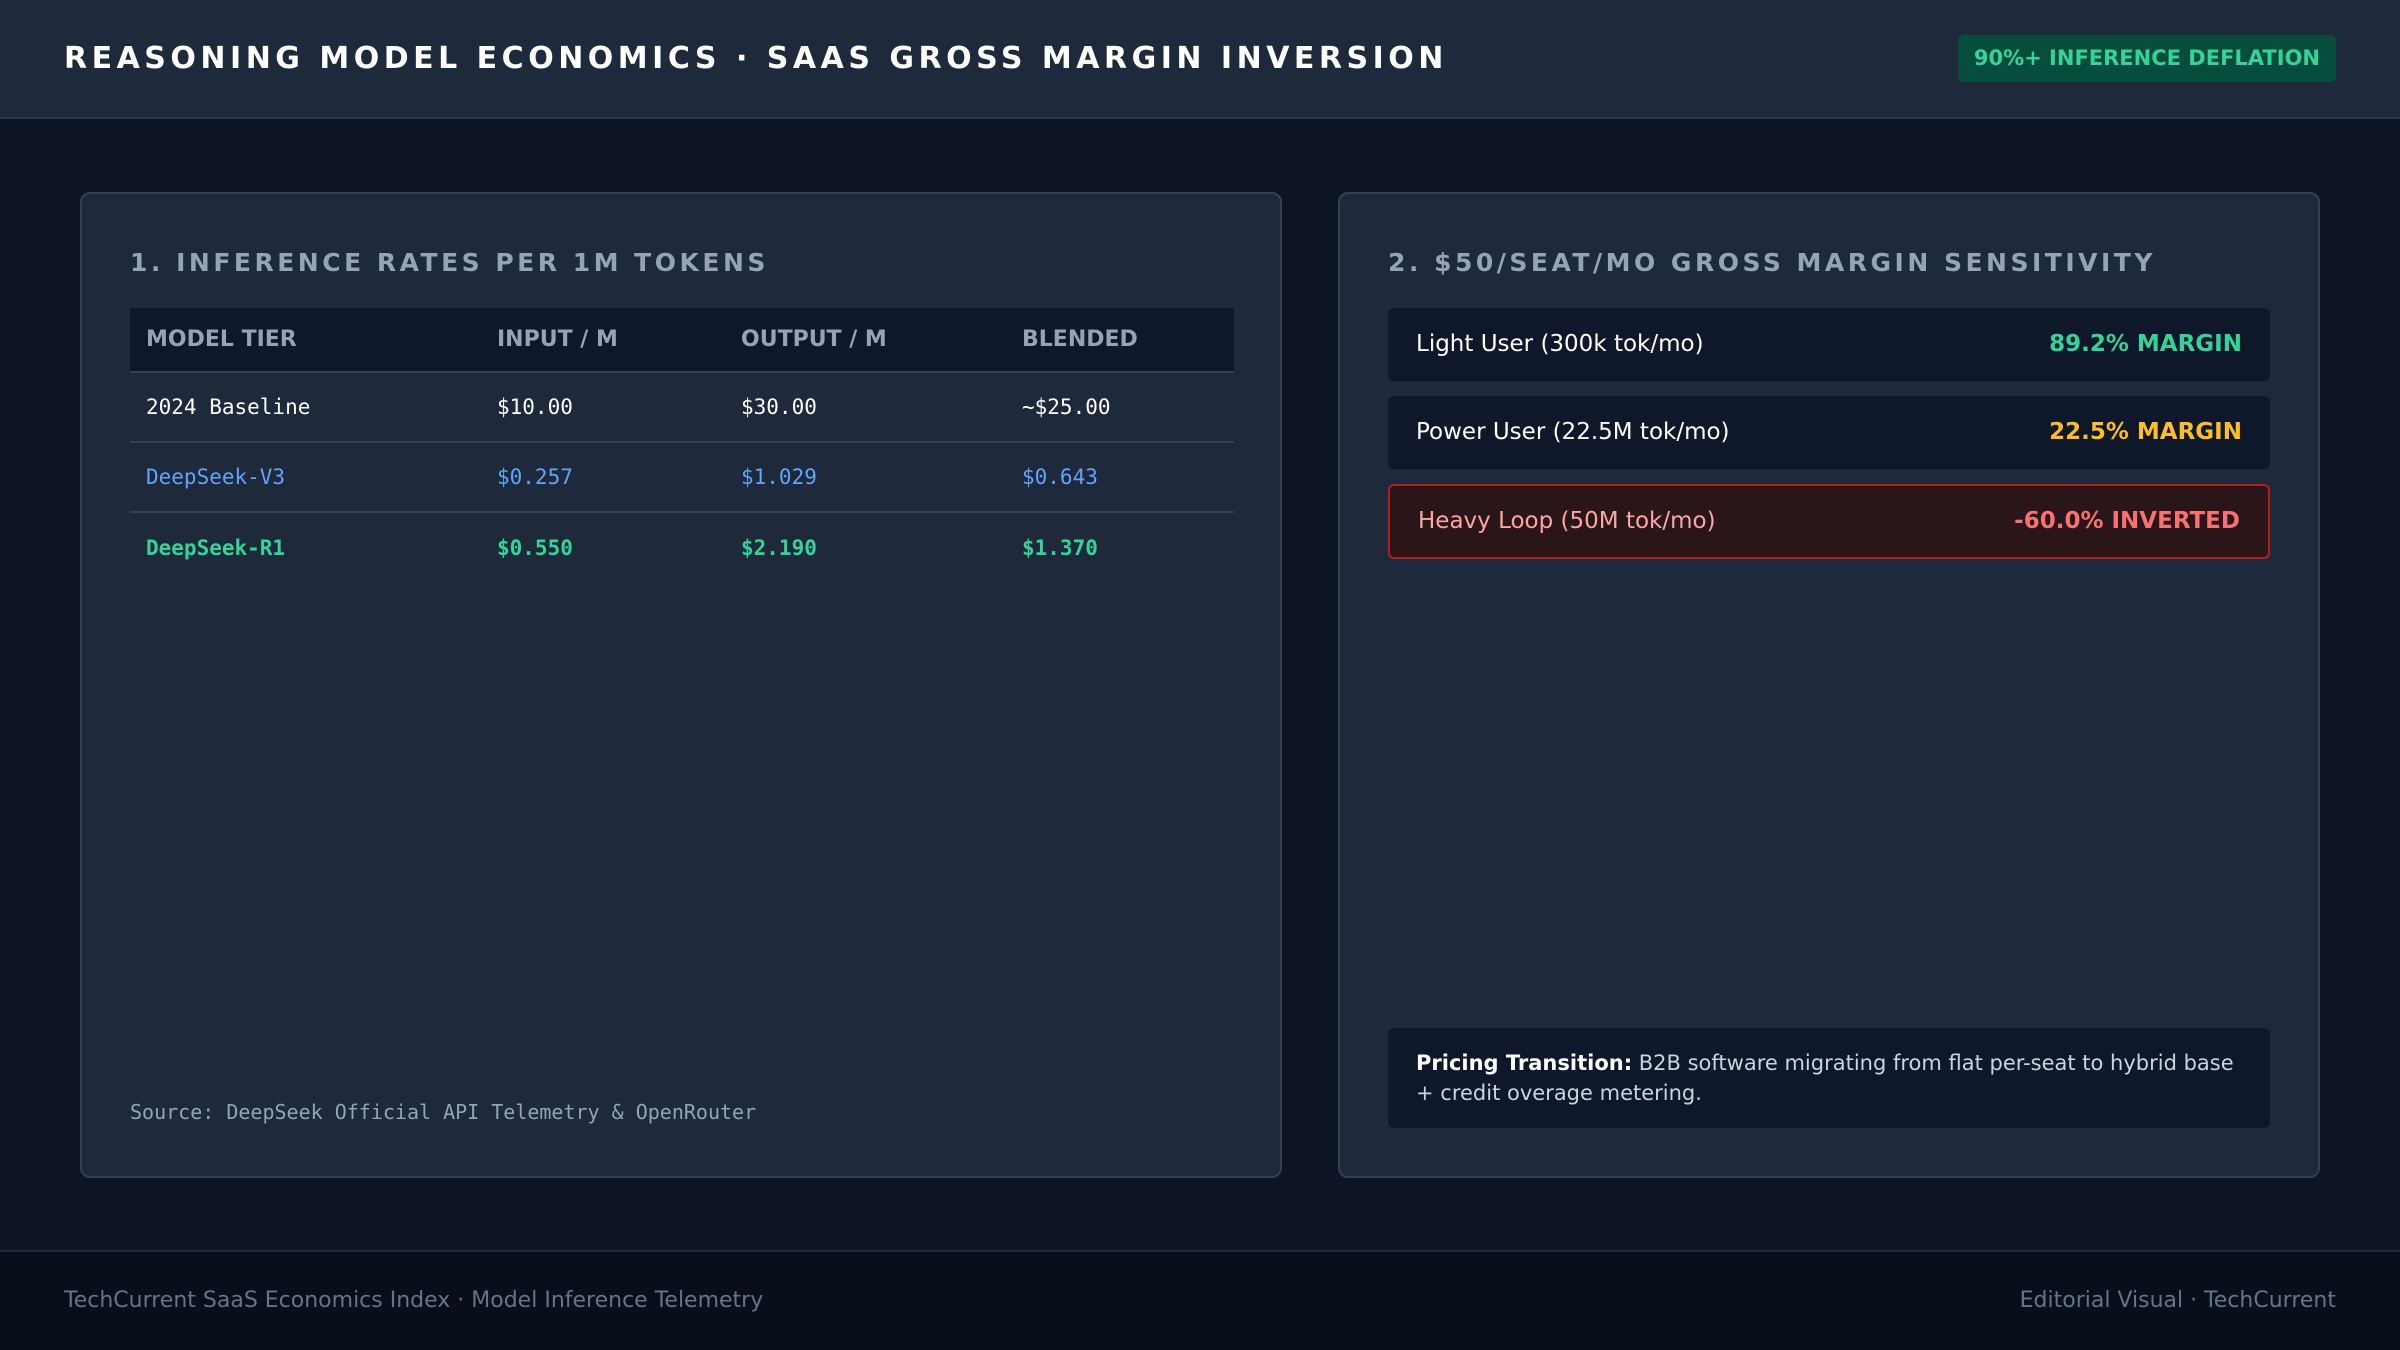 The width and height of the screenshot is (2400, 1350). I want to click on column-header-output: OUTPUT / M, so click(865, 340).